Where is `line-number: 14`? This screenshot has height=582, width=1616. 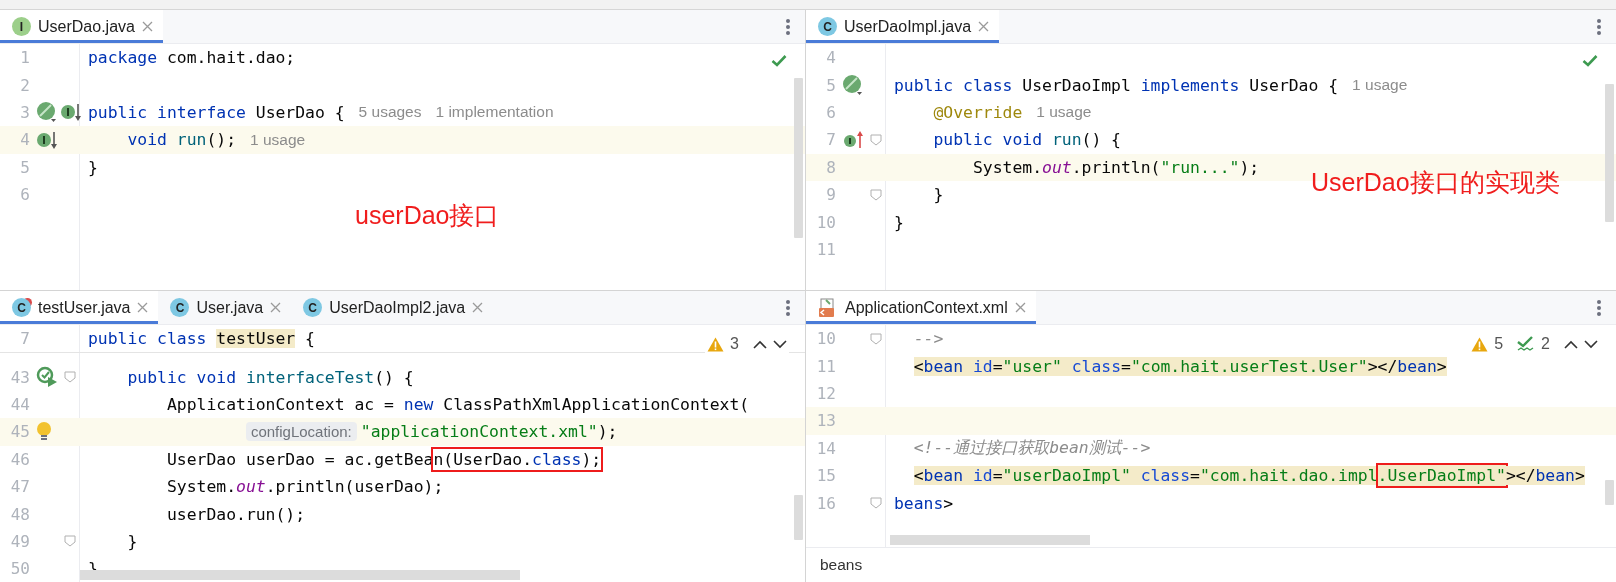
line-number: 14 is located at coordinates (825, 448).